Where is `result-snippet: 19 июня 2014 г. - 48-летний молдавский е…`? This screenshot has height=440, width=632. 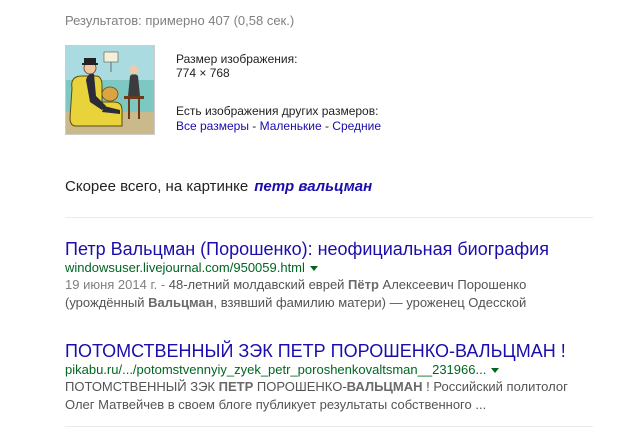 result-snippet: 19 июня 2014 г. - 48-летний молдавский е… is located at coordinates (335, 294).